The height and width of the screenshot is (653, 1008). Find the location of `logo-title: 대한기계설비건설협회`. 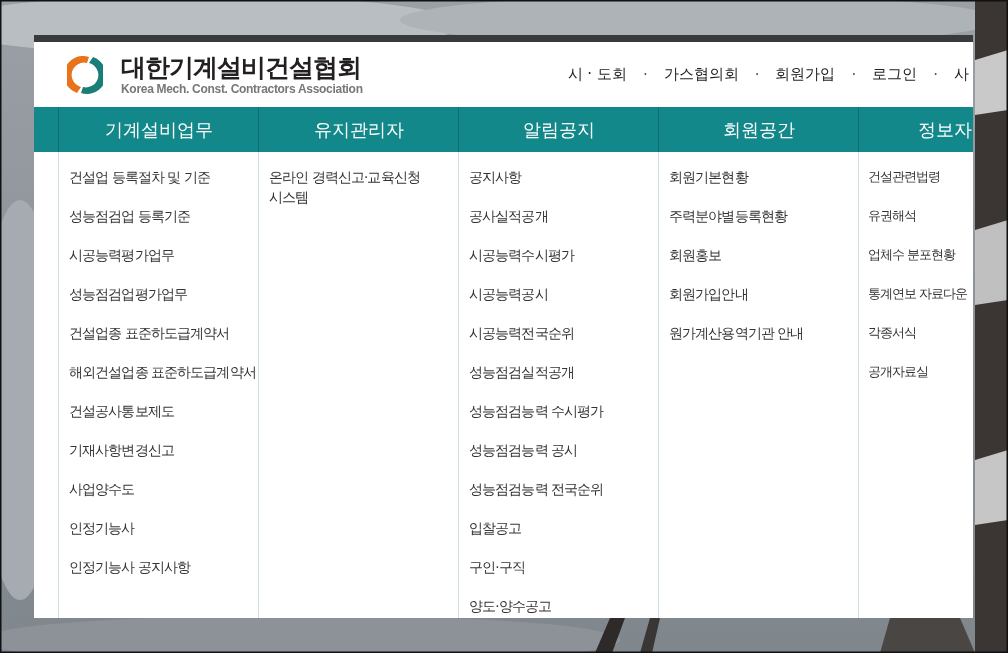

logo-title: 대한기계설비건설협회 is located at coordinates (242, 67).